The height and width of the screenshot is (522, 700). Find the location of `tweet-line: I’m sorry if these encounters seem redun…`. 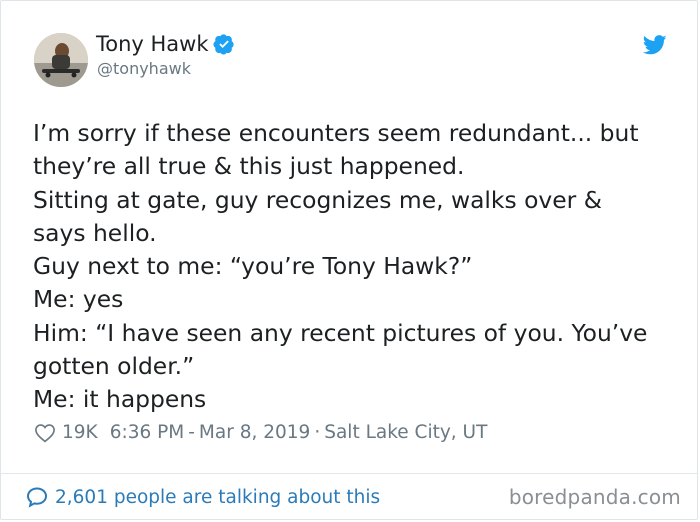

tweet-line: I’m sorry if these encounters seem redun… is located at coordinates (336, 133).